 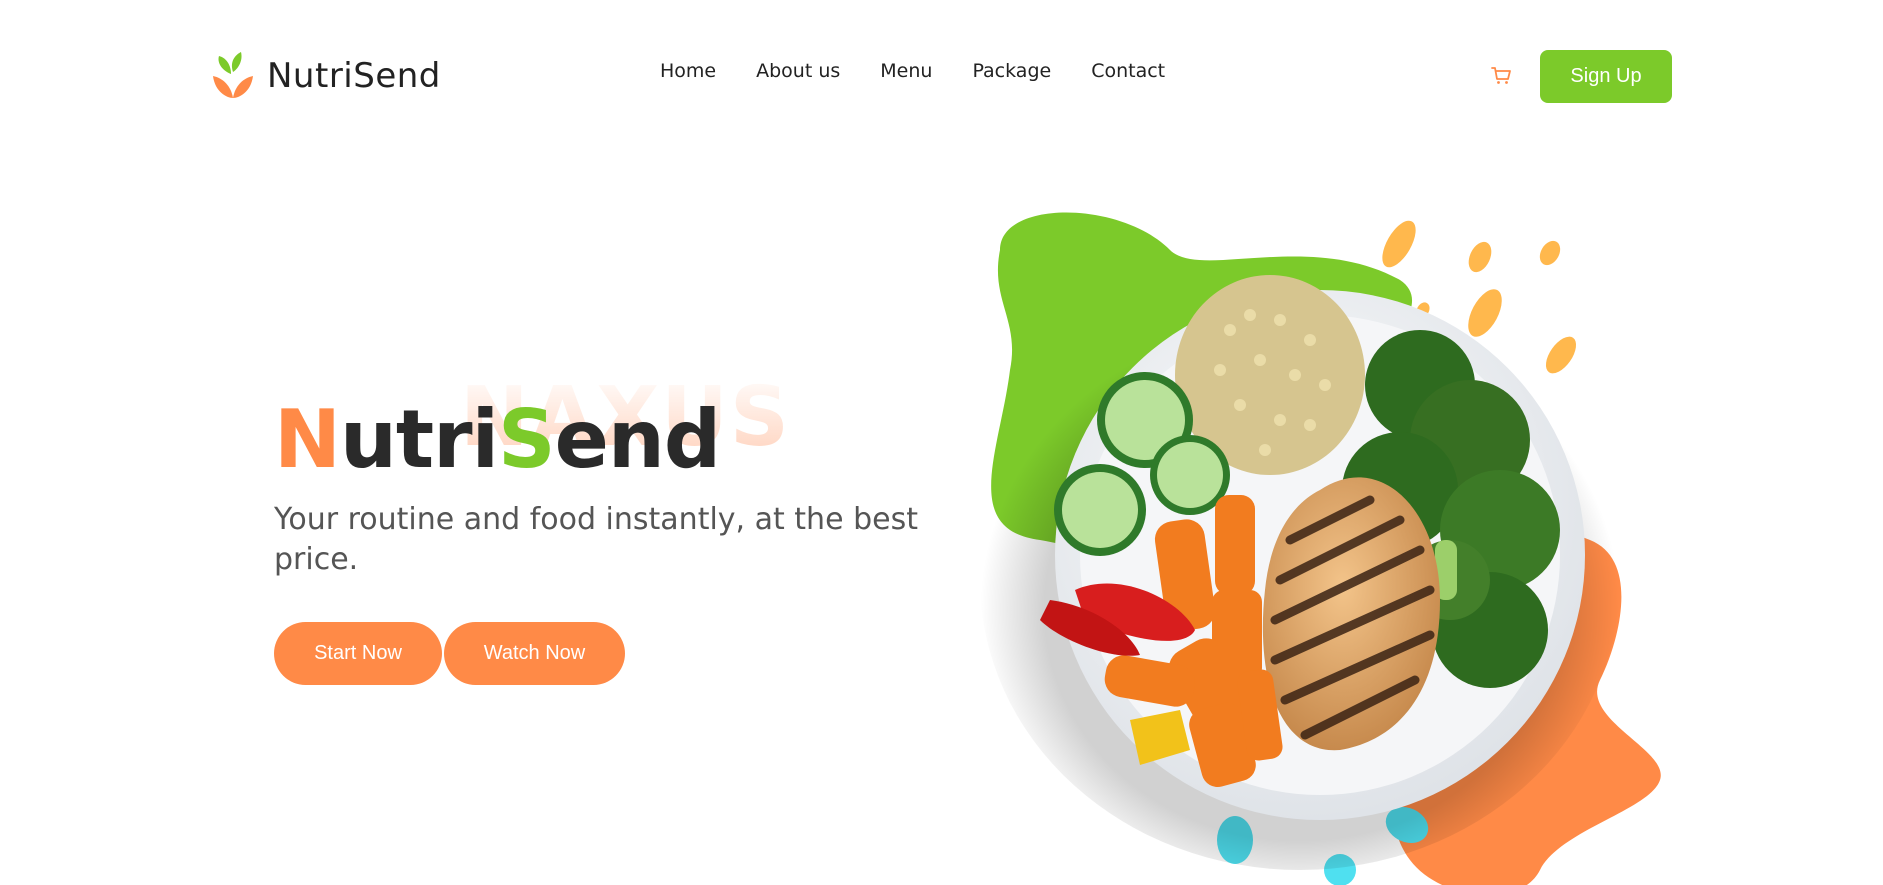 I want to click on hero-buttons: Start Now Watch Now, so click(x=449, y=653).